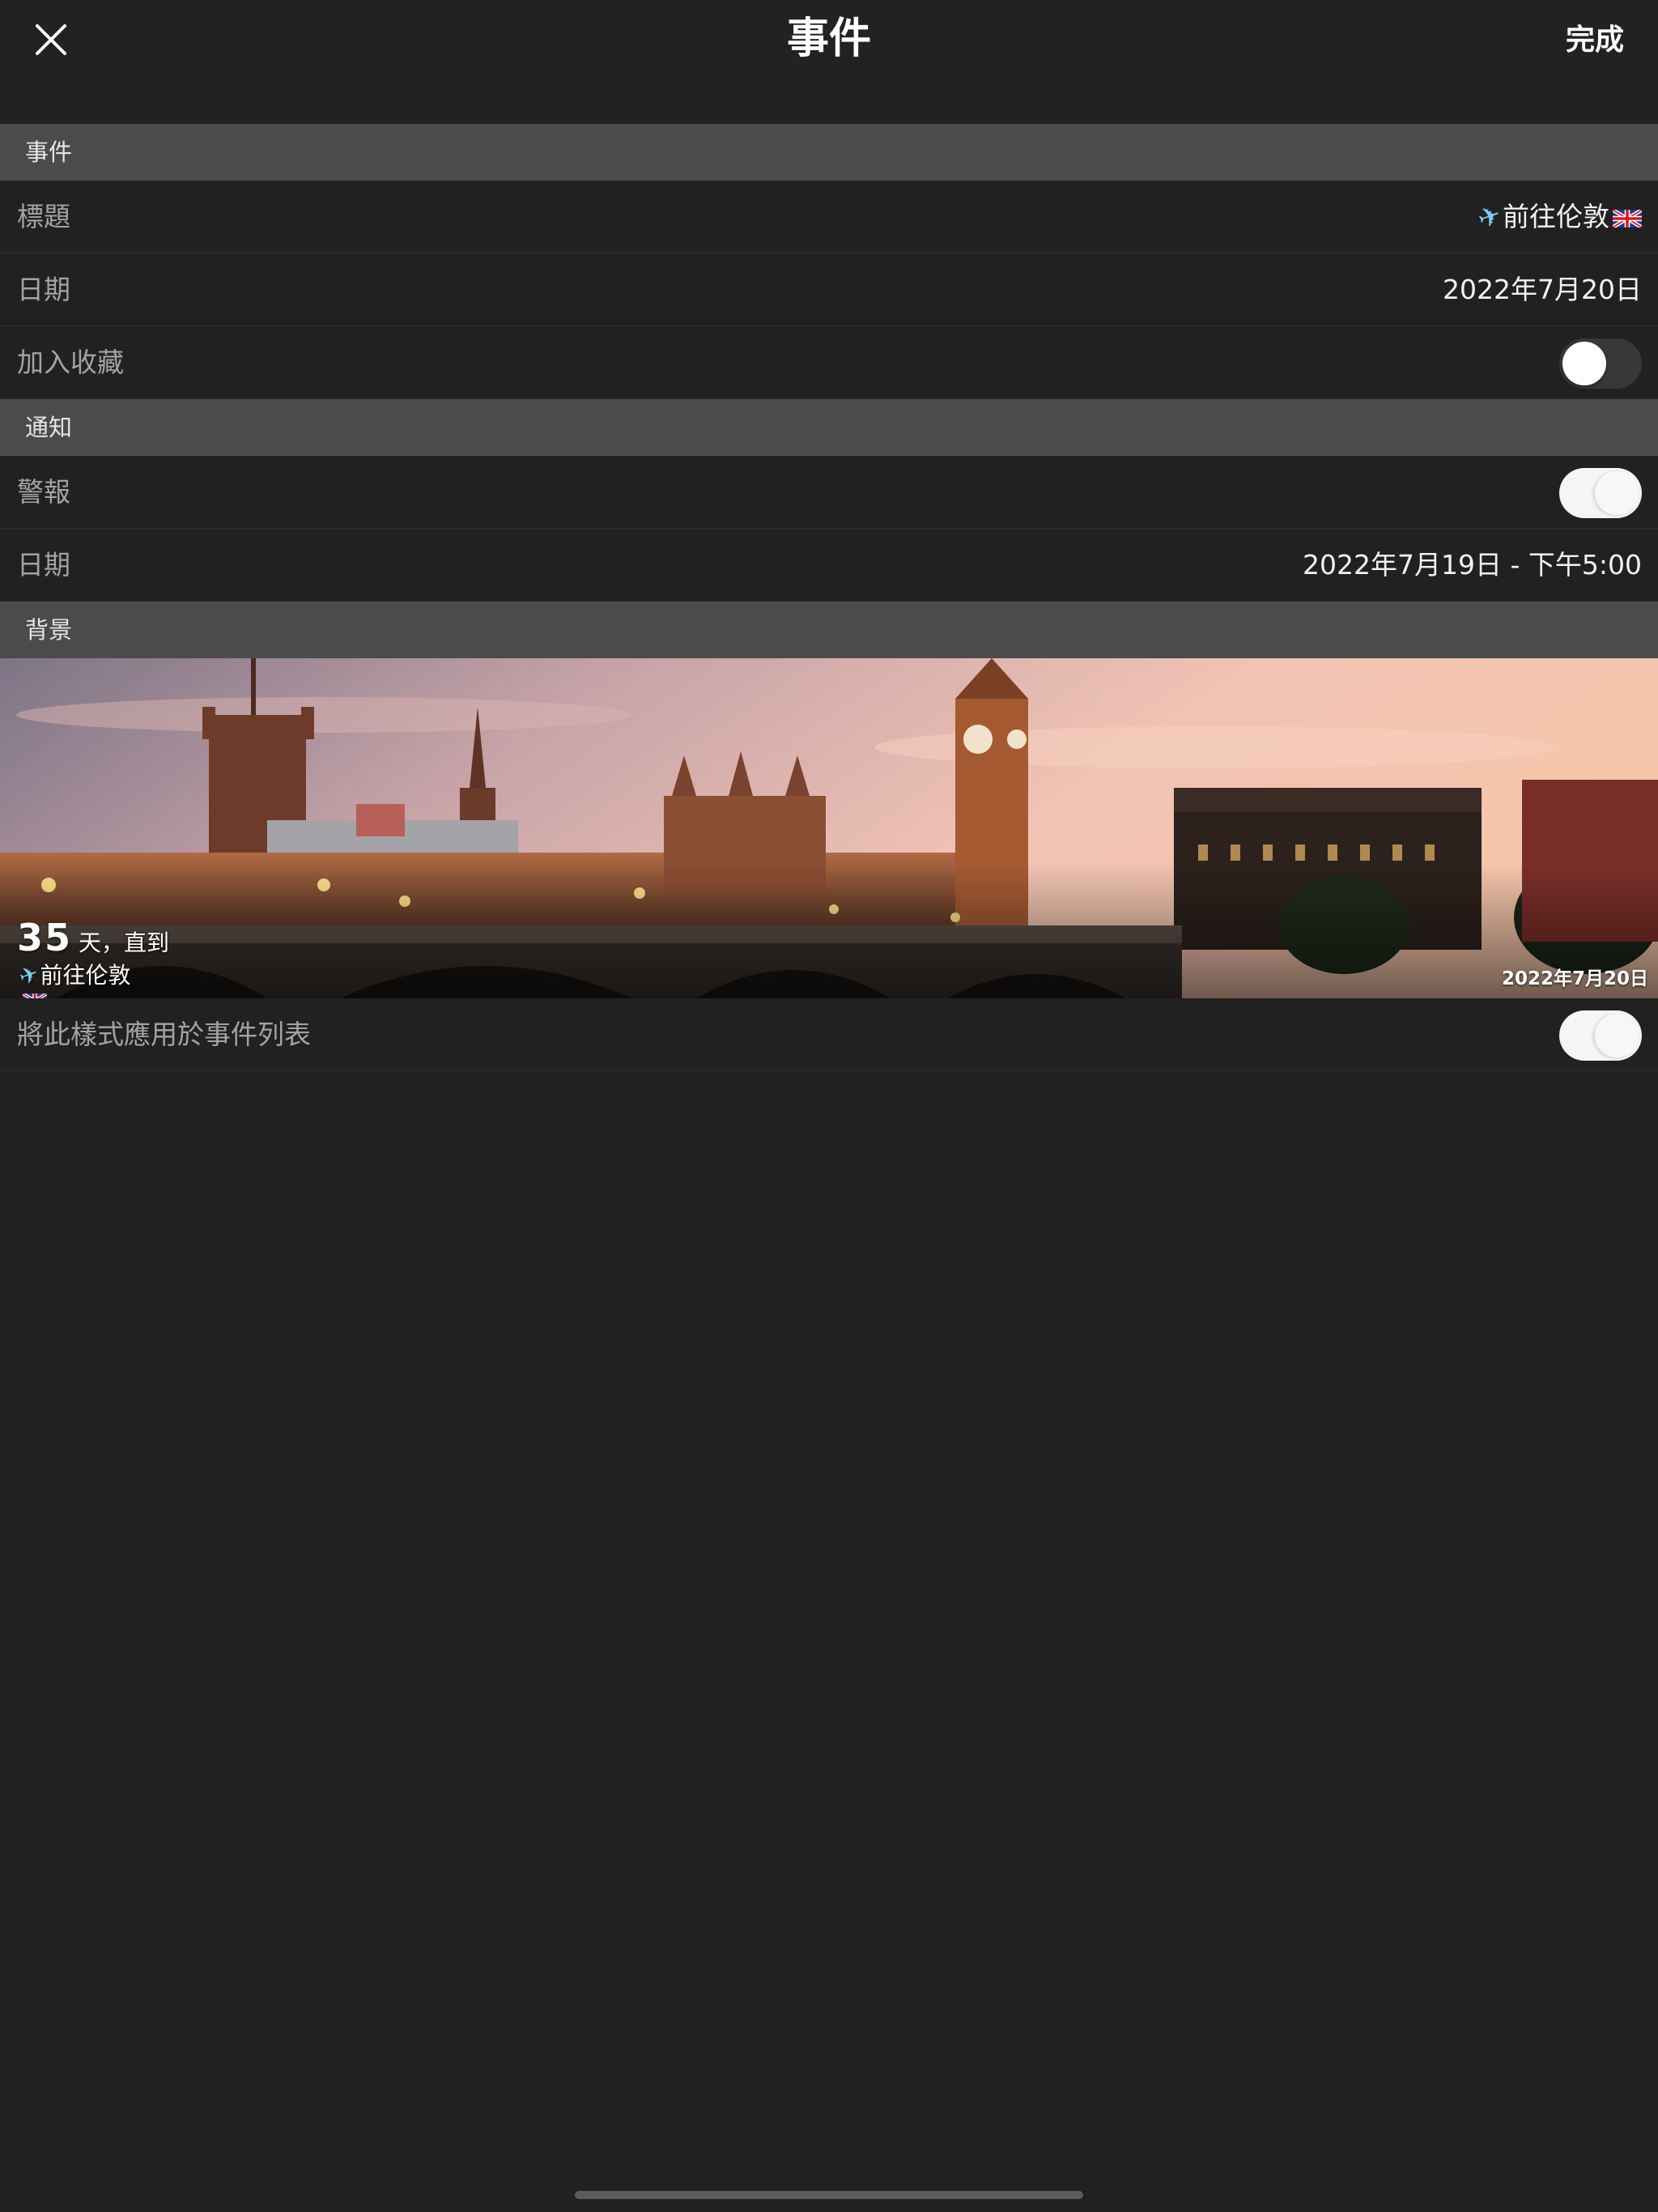 The height and width of the screenshot is (2212, 1658). I want to click on apply-style-row: 將此樣式應用於事件列表, so click(829, 1035).